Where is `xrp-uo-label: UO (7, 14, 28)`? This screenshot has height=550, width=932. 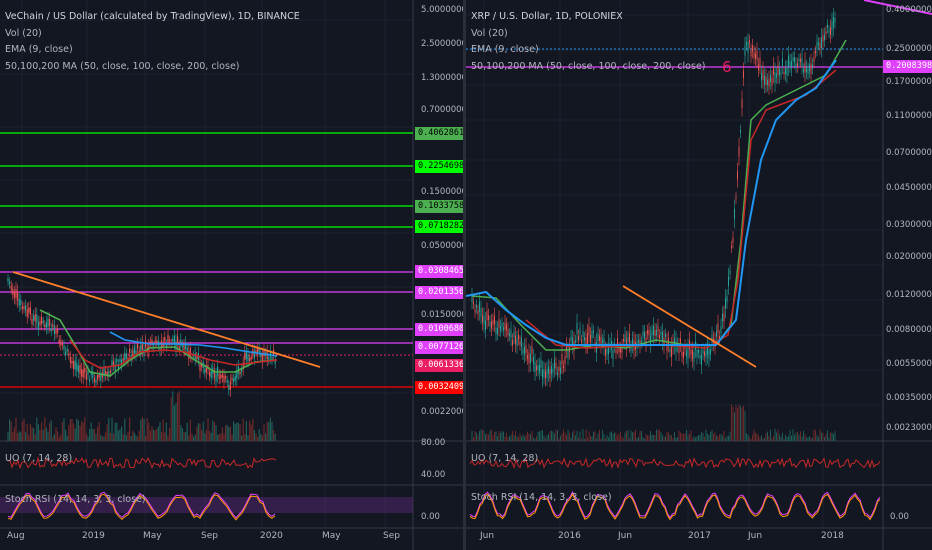 xrp-uo-label: UO (7, 14, 28) is located at coordinates (504, 458).